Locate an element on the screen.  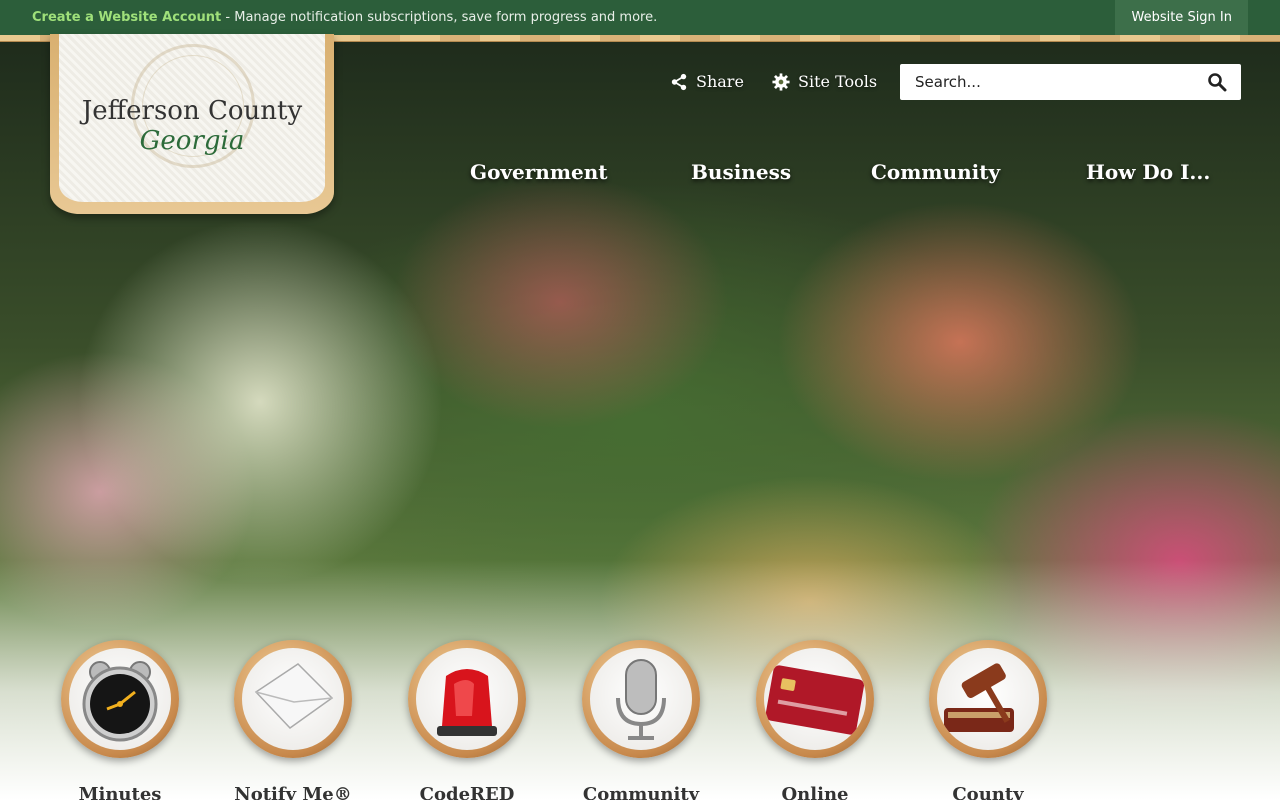
website-sign-in-button: Website Sign In is located at coordinates (1181, 17).